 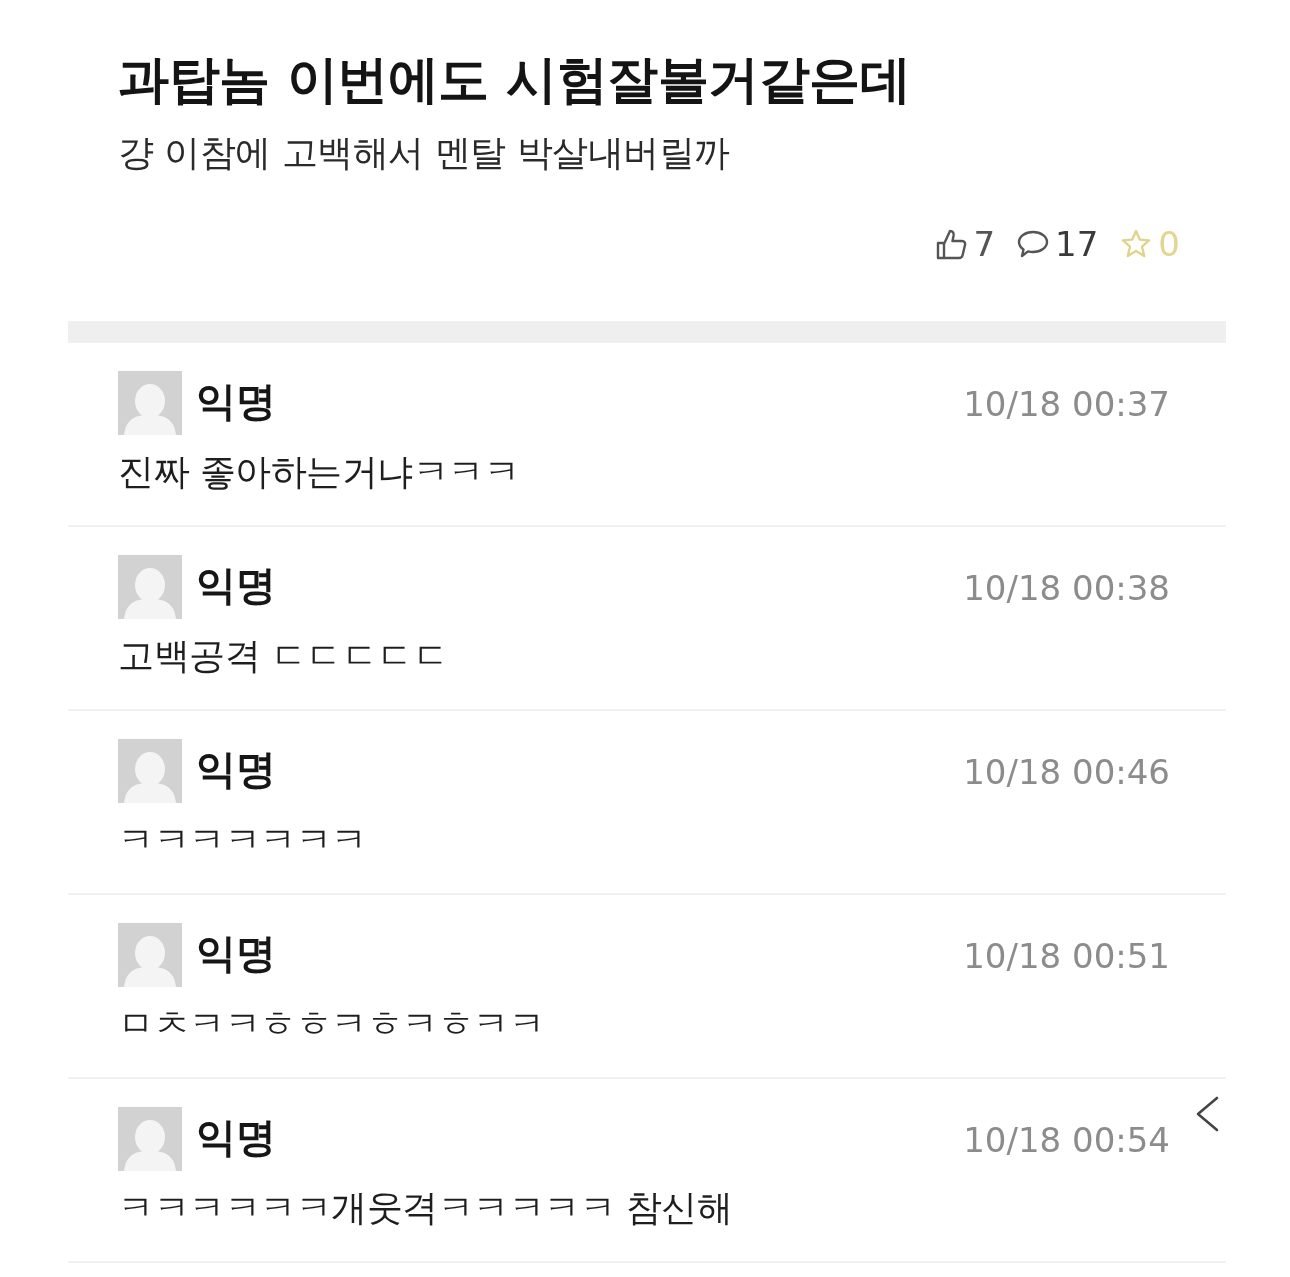 What do you see at coordinates (424, 152) in the screenshot?
I see `post-body: 걍 이참에 고백해서 멘탈 박살내버릴까` at bounding box center [424, 152].